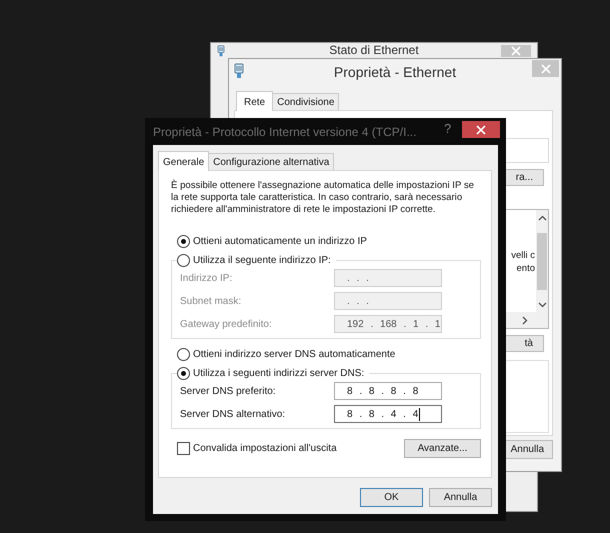 The width and height of the screenshot is (610, 533). I want to click on radio-label: Utilizza il seguente indirizzo IP:, so click(262, 260).